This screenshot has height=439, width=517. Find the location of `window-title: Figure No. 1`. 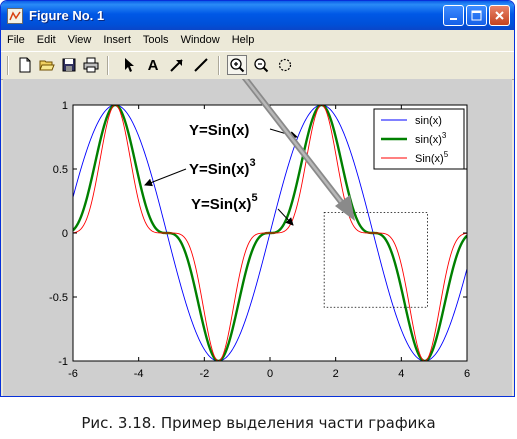

window-title: Figure No. 1 is located at coordinates (67, 15).